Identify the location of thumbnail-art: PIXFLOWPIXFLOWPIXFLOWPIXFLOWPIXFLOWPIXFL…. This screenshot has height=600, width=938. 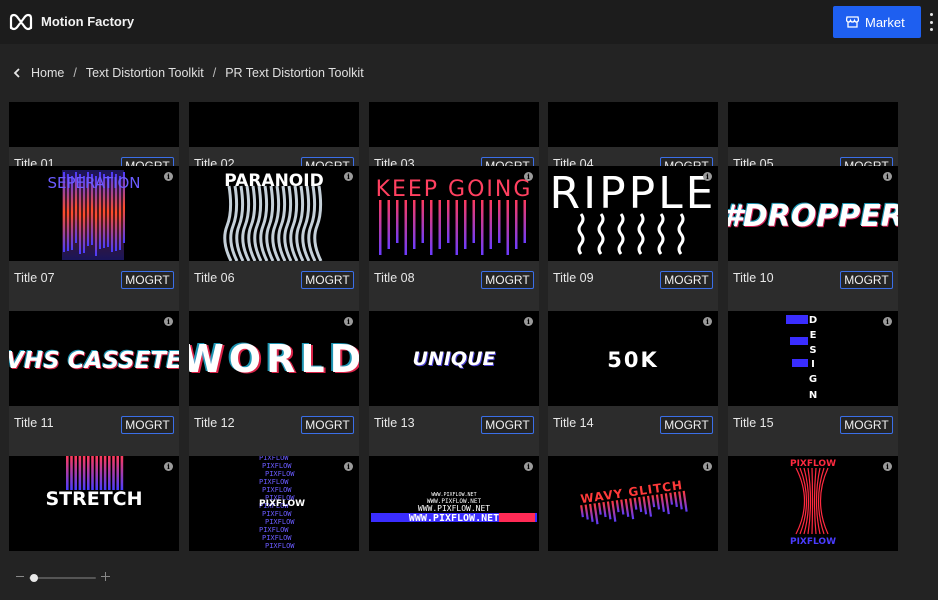
(282, 503).